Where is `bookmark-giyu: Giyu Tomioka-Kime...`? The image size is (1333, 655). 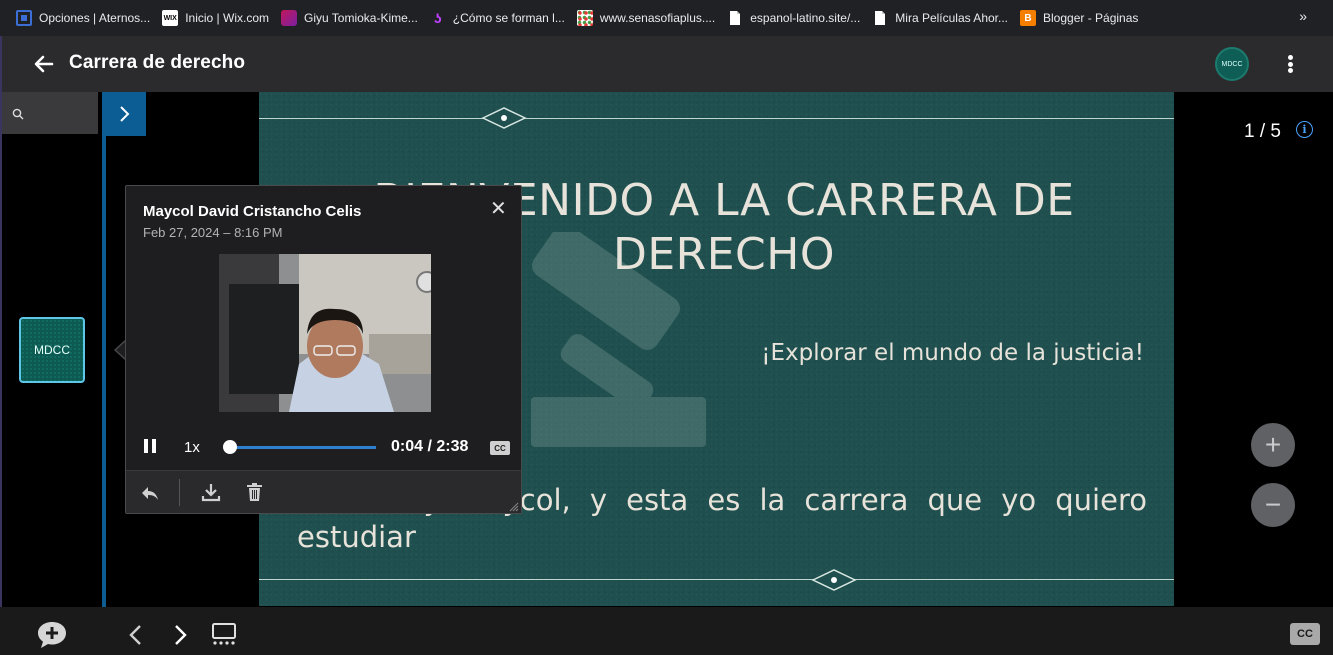
bookmark-giyu: Giyu Tomioka-Kime... is located at coordinates (349, 18).